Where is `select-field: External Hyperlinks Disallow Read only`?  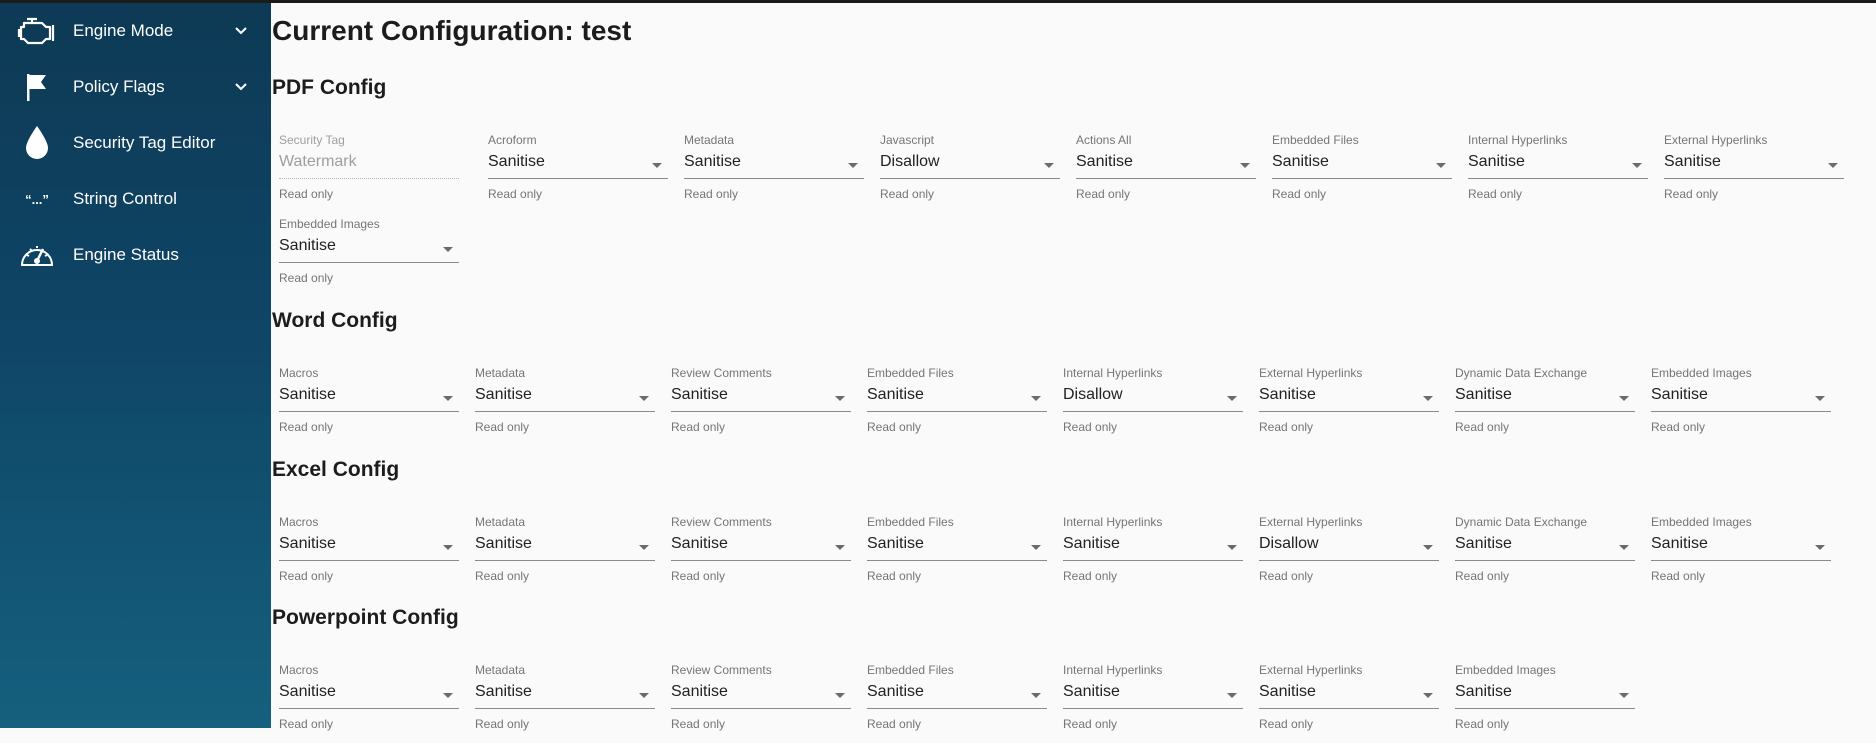 select-field: External Hyperlinks Disallow Read only is located at coordinates (1345, 555).